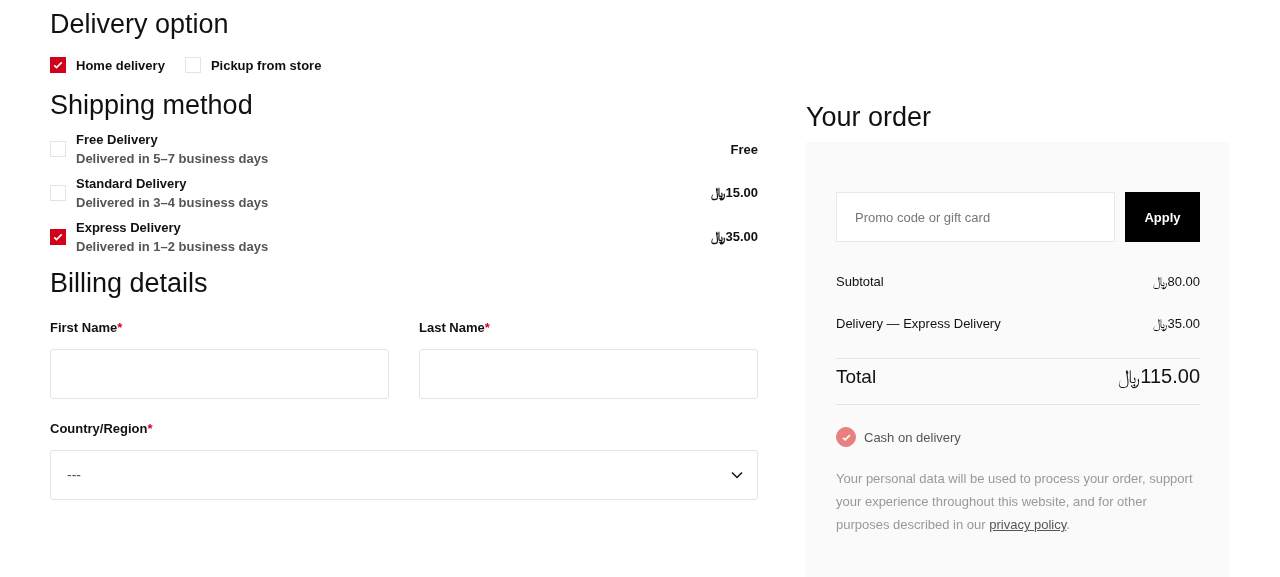  What do you see at coordinates (1159, 376) in the screenshot?
I see `total-amount: ﷼115.00` at bounding box center [1159, 376].